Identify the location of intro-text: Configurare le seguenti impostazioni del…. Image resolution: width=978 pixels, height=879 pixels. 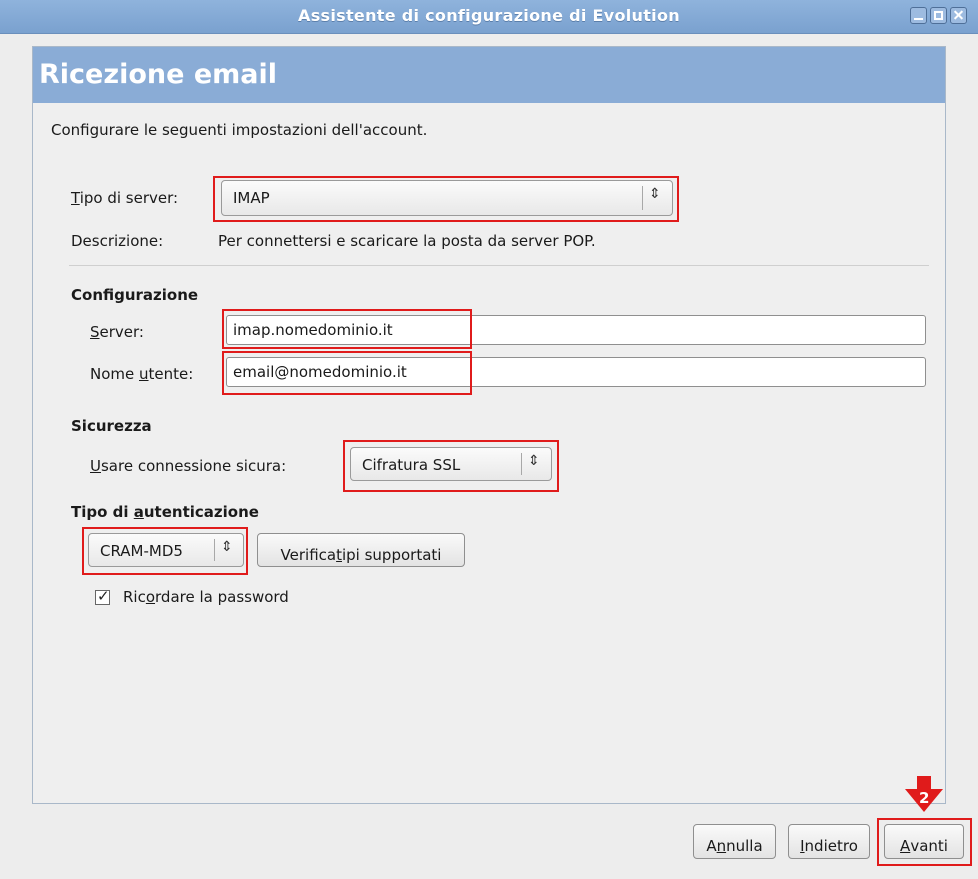
(239, 130).